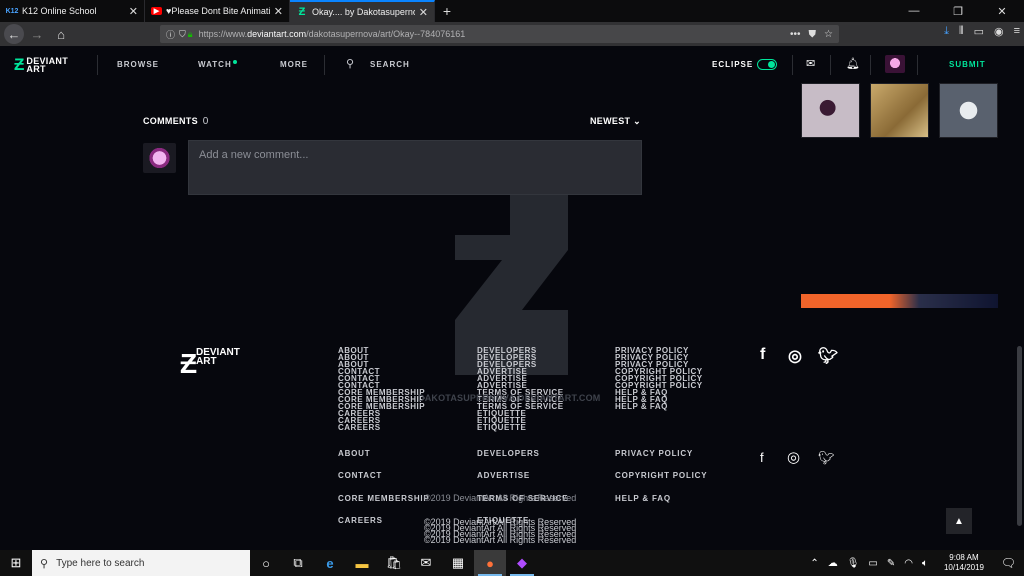 The height and width of the screenshot is (576, 1024). What do you see at coordinates (899, 301) in the screenshot?
I see `promo-banner` at bounding box center [899, 301].